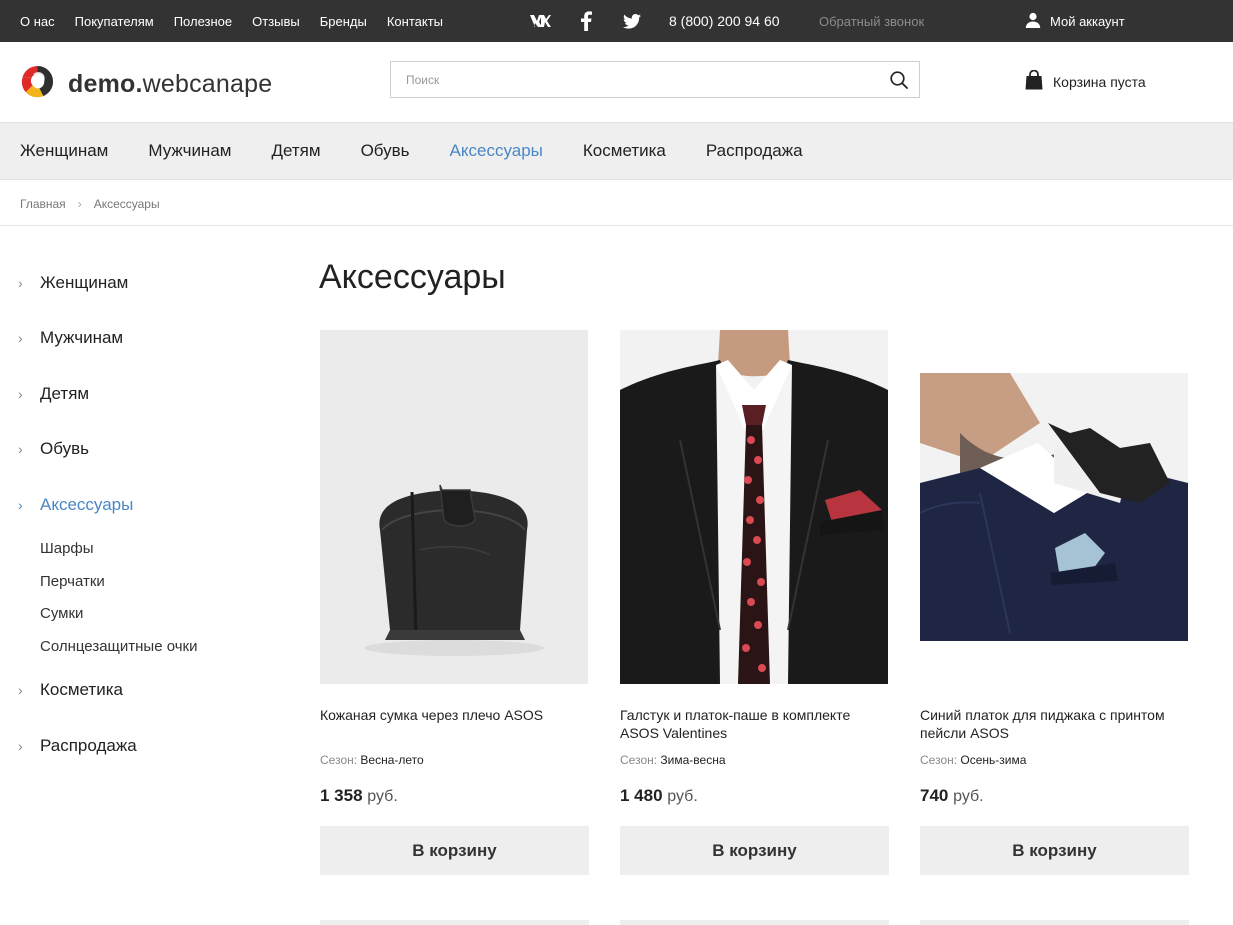  What do you see at coordinates (118, 646) in the screenshot?
I see `sidebar-subitem-sunglasses: Солнцезащитные очки` at bounding box center [118, 646].